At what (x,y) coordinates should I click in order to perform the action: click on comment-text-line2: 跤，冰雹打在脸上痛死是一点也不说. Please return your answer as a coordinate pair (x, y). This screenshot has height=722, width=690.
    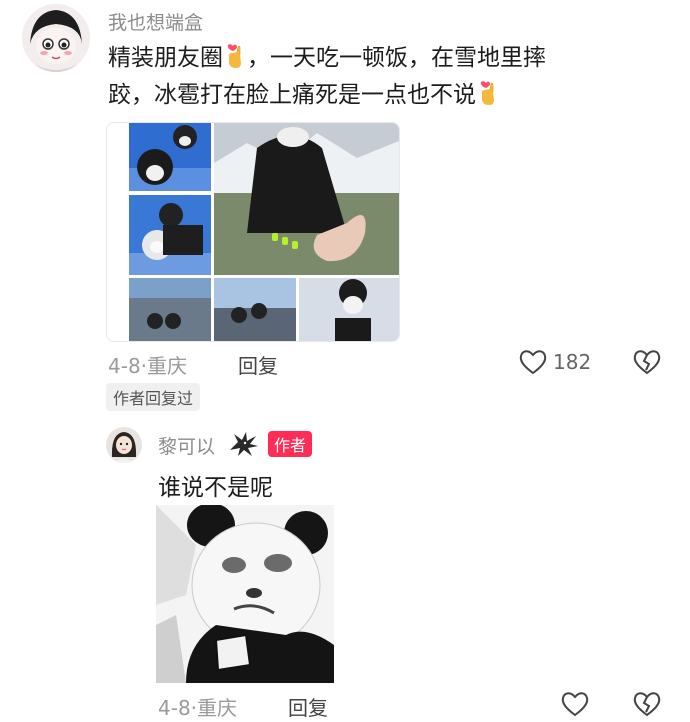
    Looking at the image, I should click on (292, 95).